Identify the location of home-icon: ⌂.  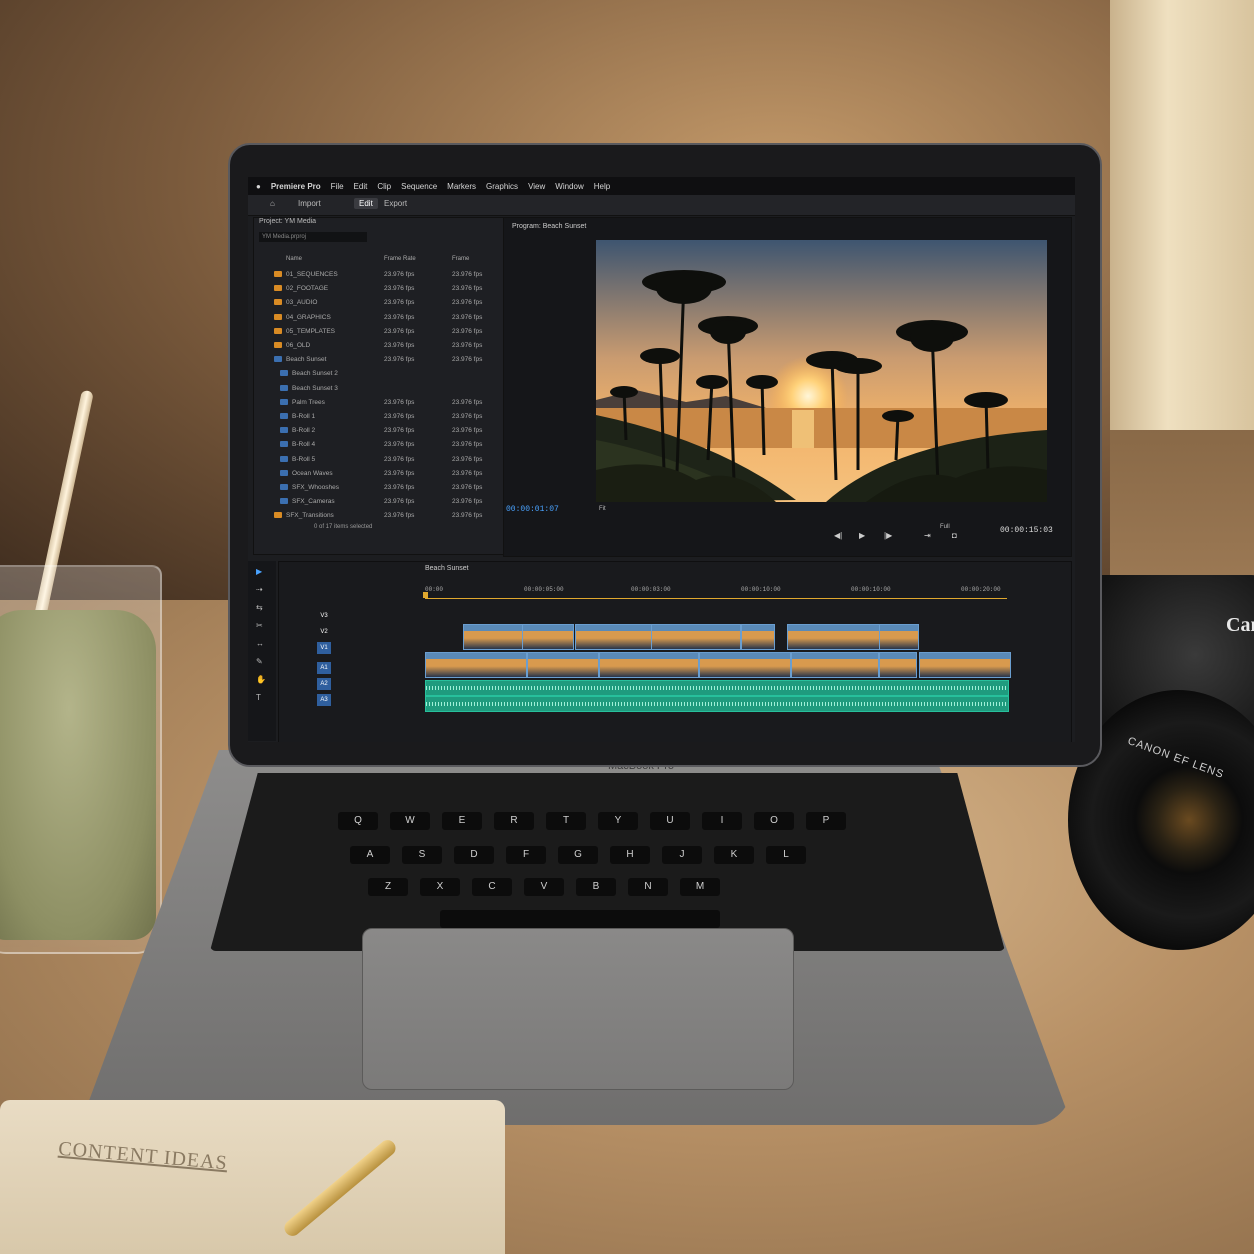
(272, 203).